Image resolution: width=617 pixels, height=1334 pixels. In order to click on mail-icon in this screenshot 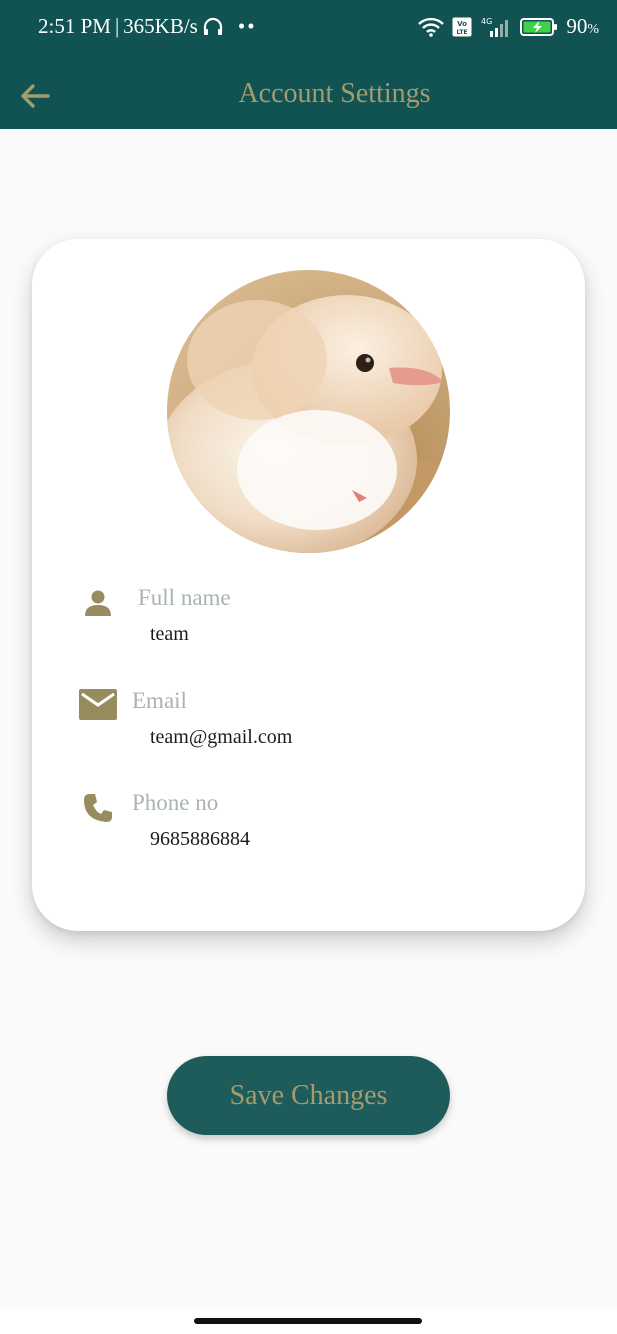, I will do `click(98, 704)`.